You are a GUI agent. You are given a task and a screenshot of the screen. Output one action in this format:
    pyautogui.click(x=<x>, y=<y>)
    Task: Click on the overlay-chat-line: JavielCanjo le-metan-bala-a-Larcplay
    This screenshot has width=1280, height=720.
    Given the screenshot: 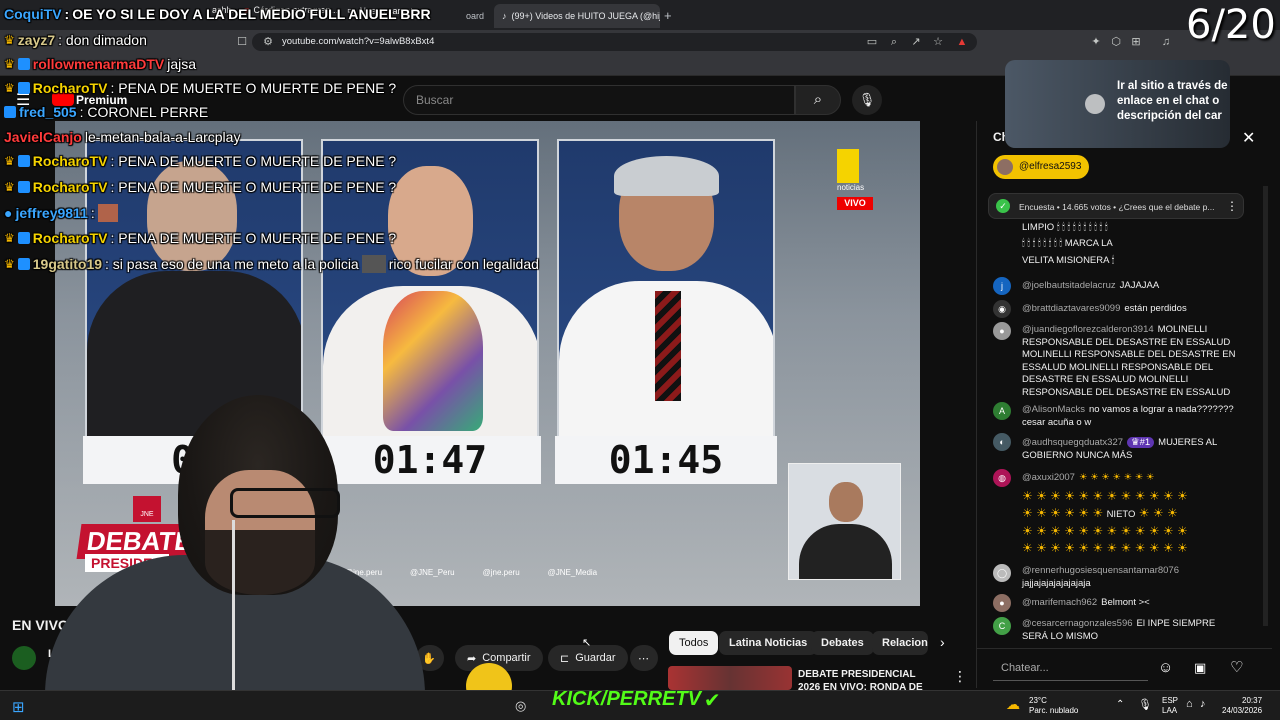 What is the action you would take?
    pyautogui.click(x=122, y=137)
    